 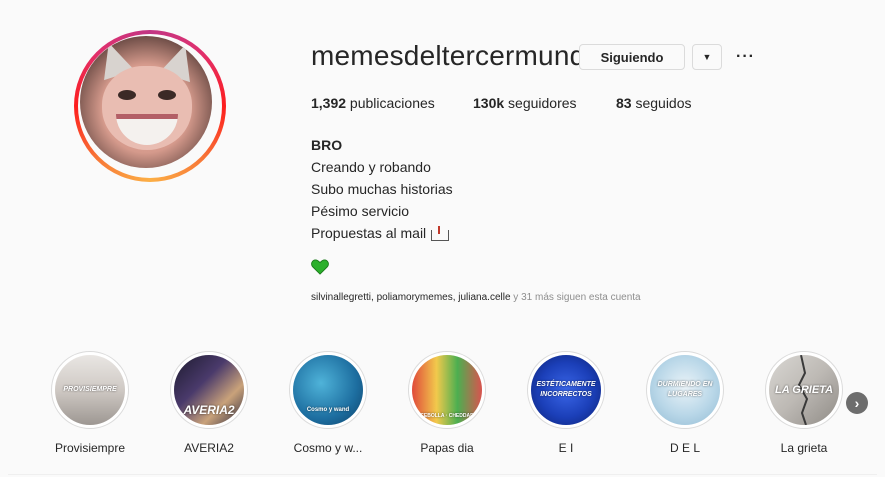 I want to click on highlight-papas-dia: CEBOLLA · CHEDDAR Papas dia, so click(x=447, y=403).